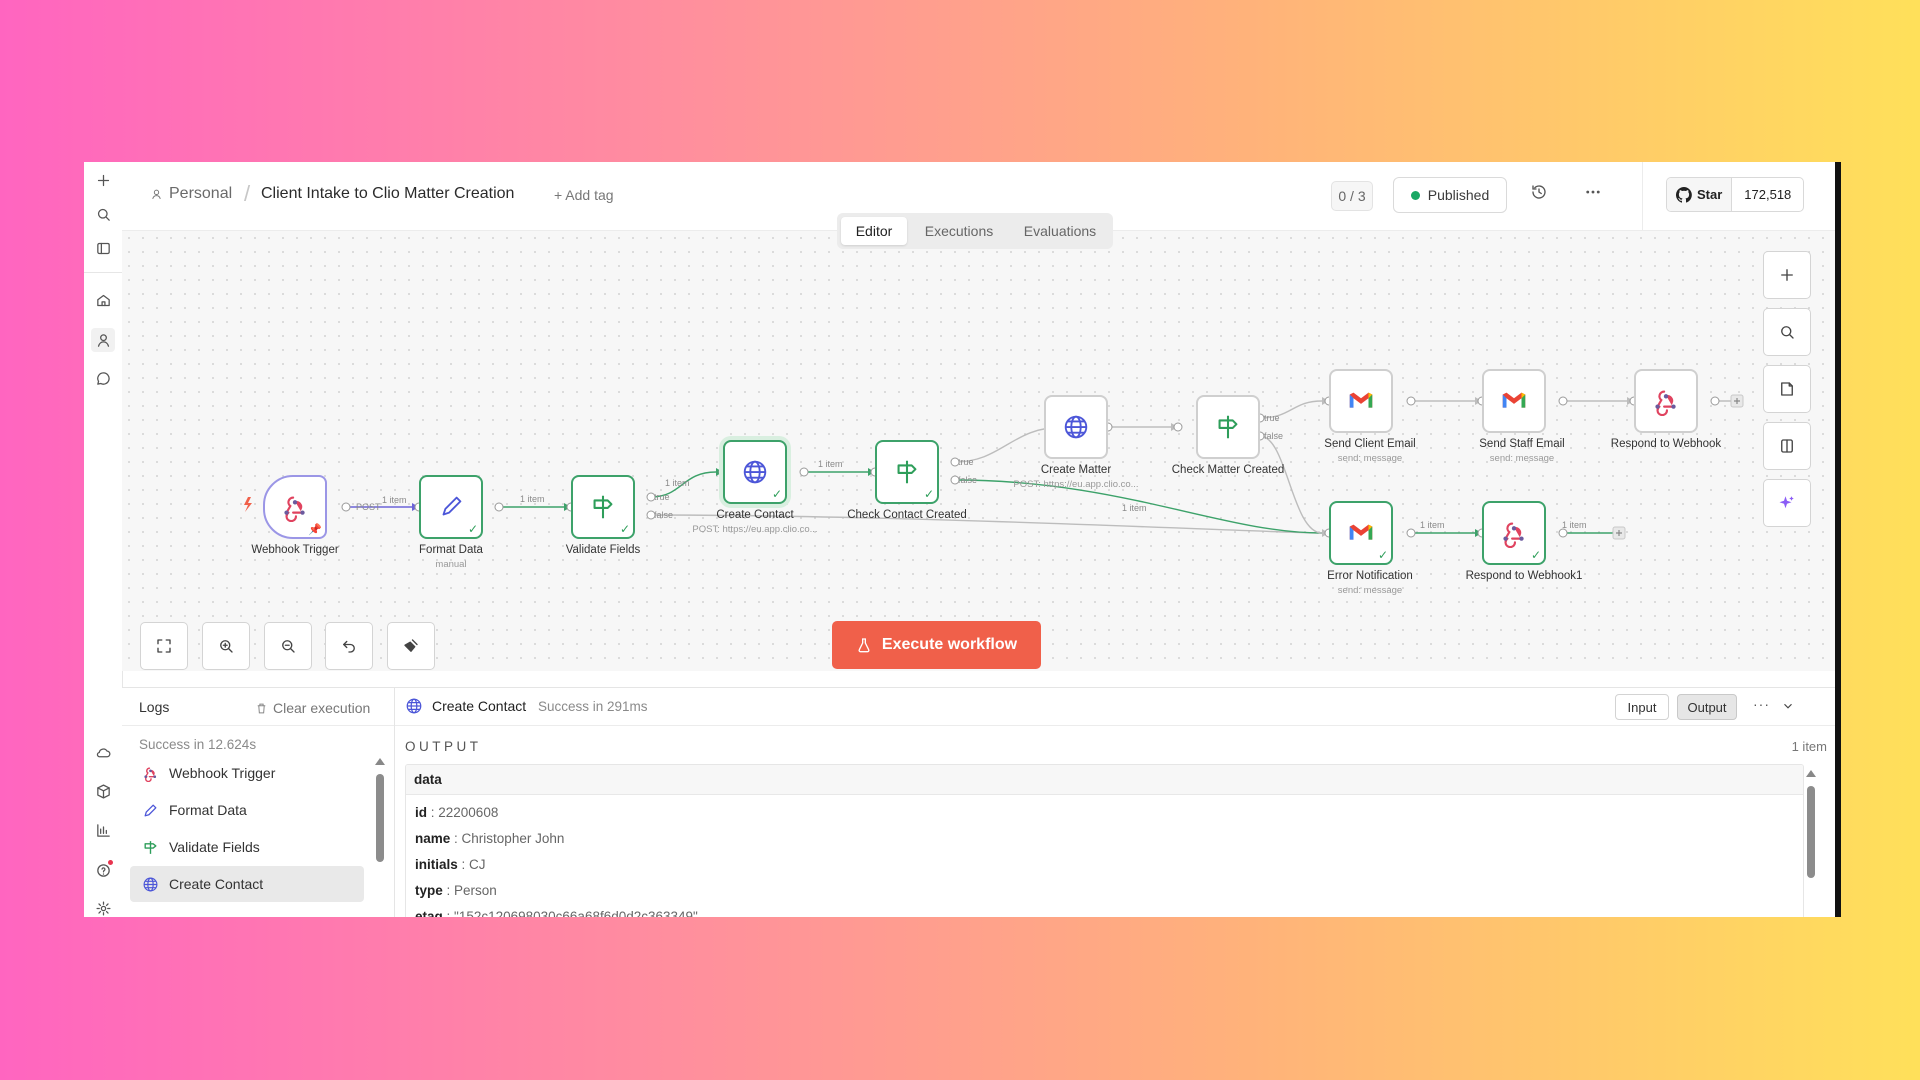 Image resolution: width=1920 pixels, height=1080 pixels. I want to click on node-check-matter-created, so click(1228, 427).